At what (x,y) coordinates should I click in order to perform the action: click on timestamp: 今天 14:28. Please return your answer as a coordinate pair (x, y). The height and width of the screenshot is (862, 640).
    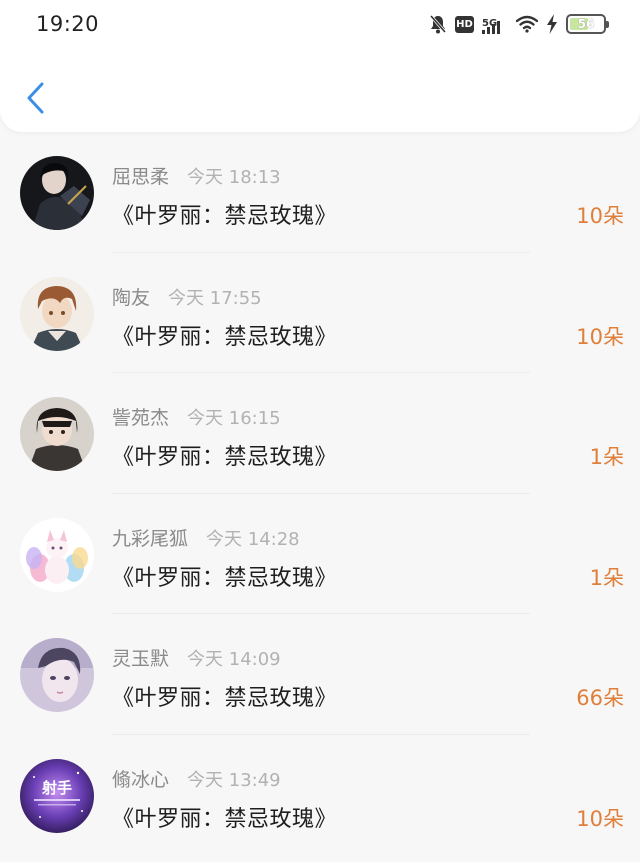
    Looking at the image, I should click on (253, 539).